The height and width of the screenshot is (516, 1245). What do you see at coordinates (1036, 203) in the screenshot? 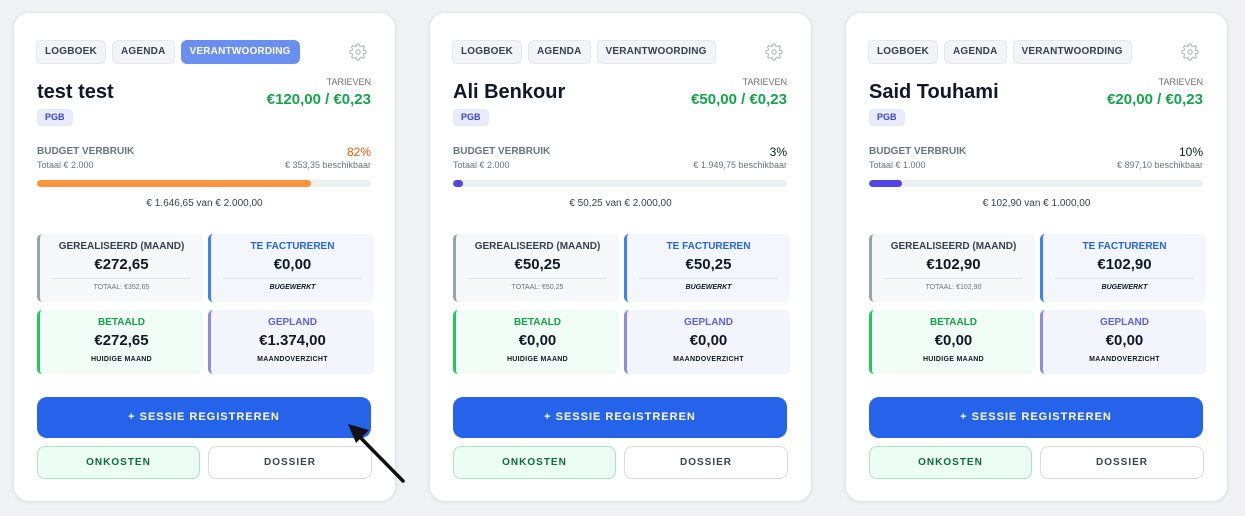
I see `budget-used-text: € 102,90 van € 1.000,00` at bounding box center [1036, 203].